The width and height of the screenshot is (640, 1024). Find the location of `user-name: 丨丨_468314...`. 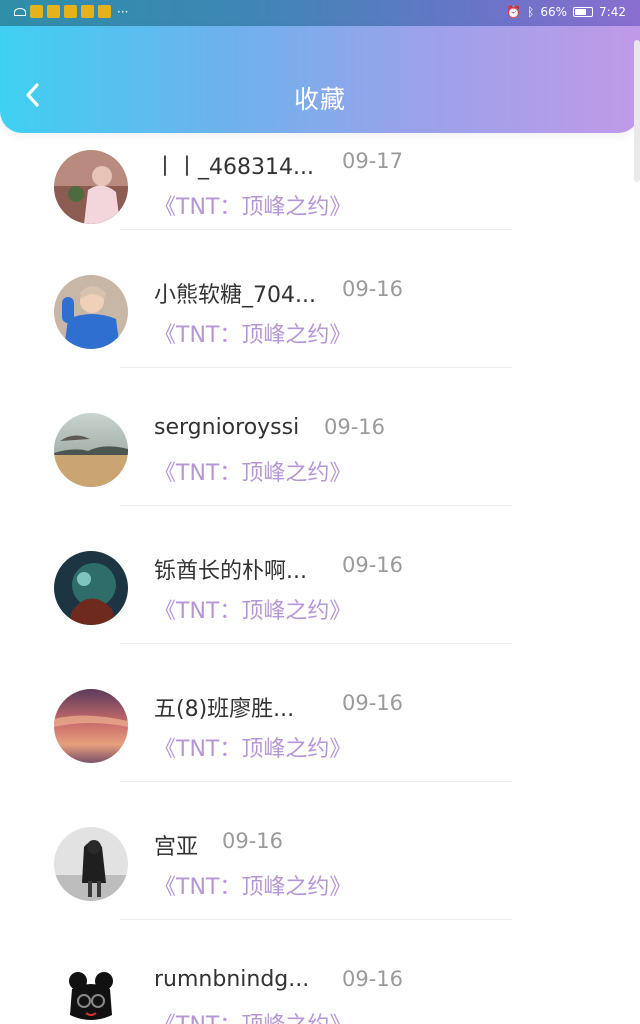

user-name: 丨丨_468314... is located at coordinates (234, 165).